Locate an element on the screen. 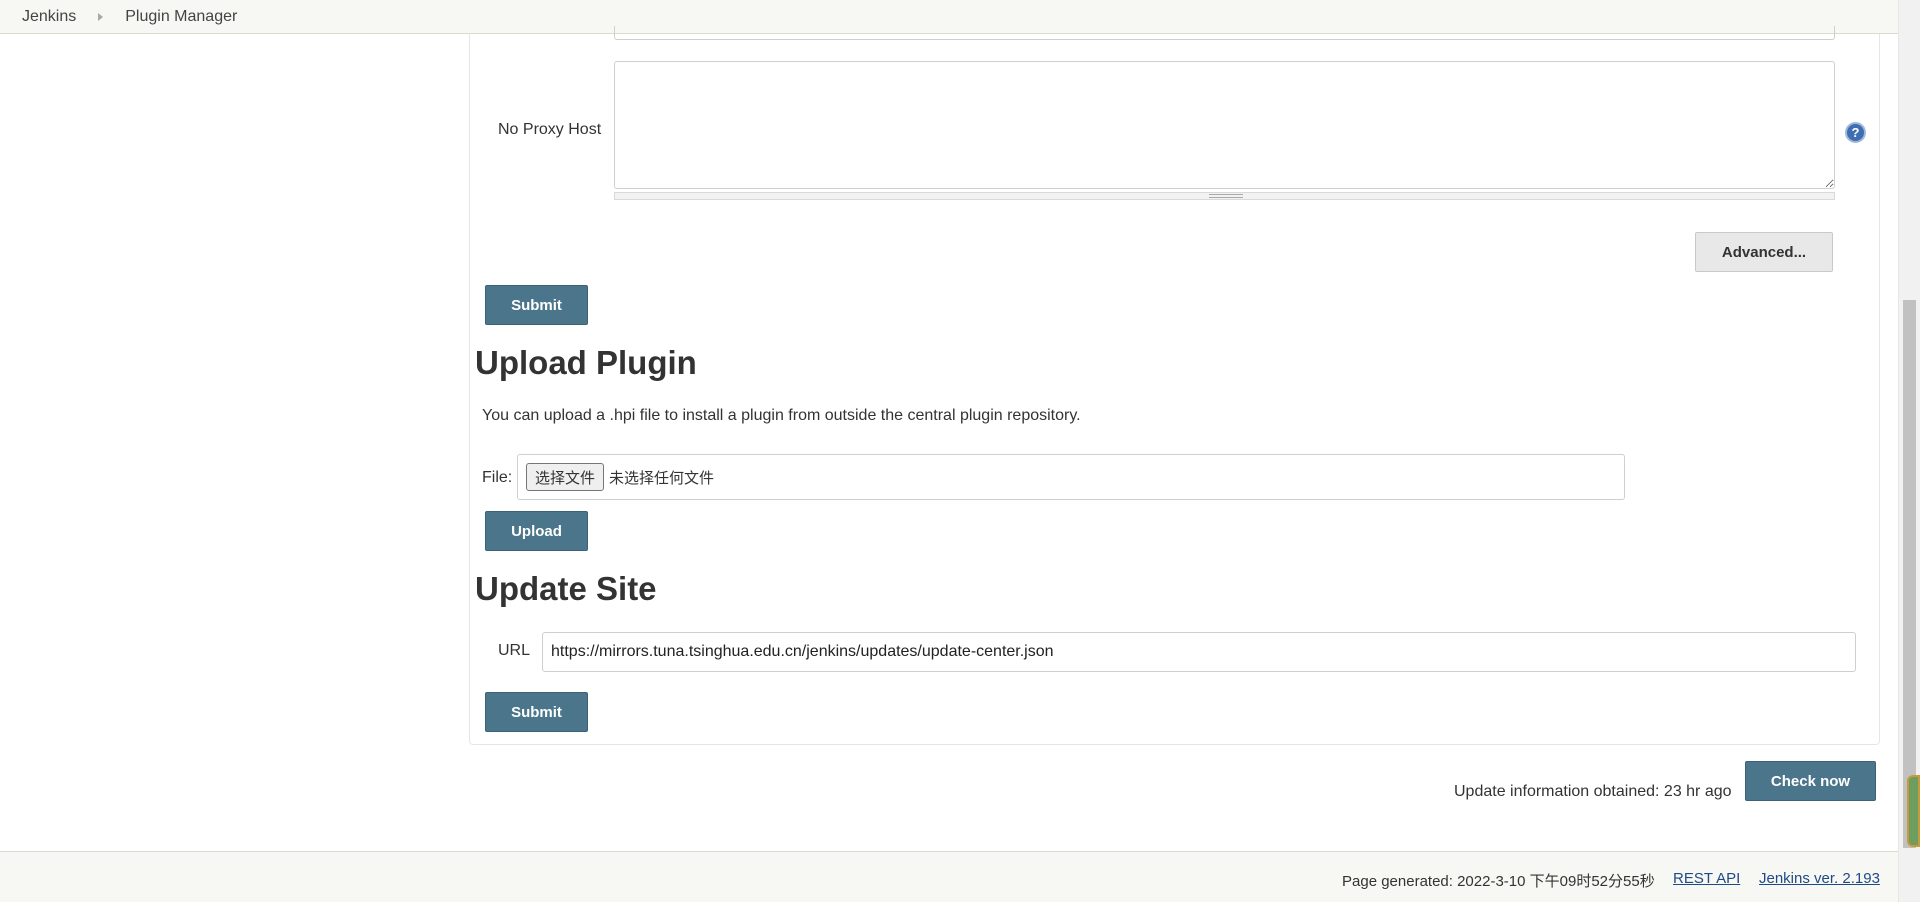 Image resolution: width=1920 pixels, height=902 pixels. textarea-resize-grip is located at coordinates (1224, 196).